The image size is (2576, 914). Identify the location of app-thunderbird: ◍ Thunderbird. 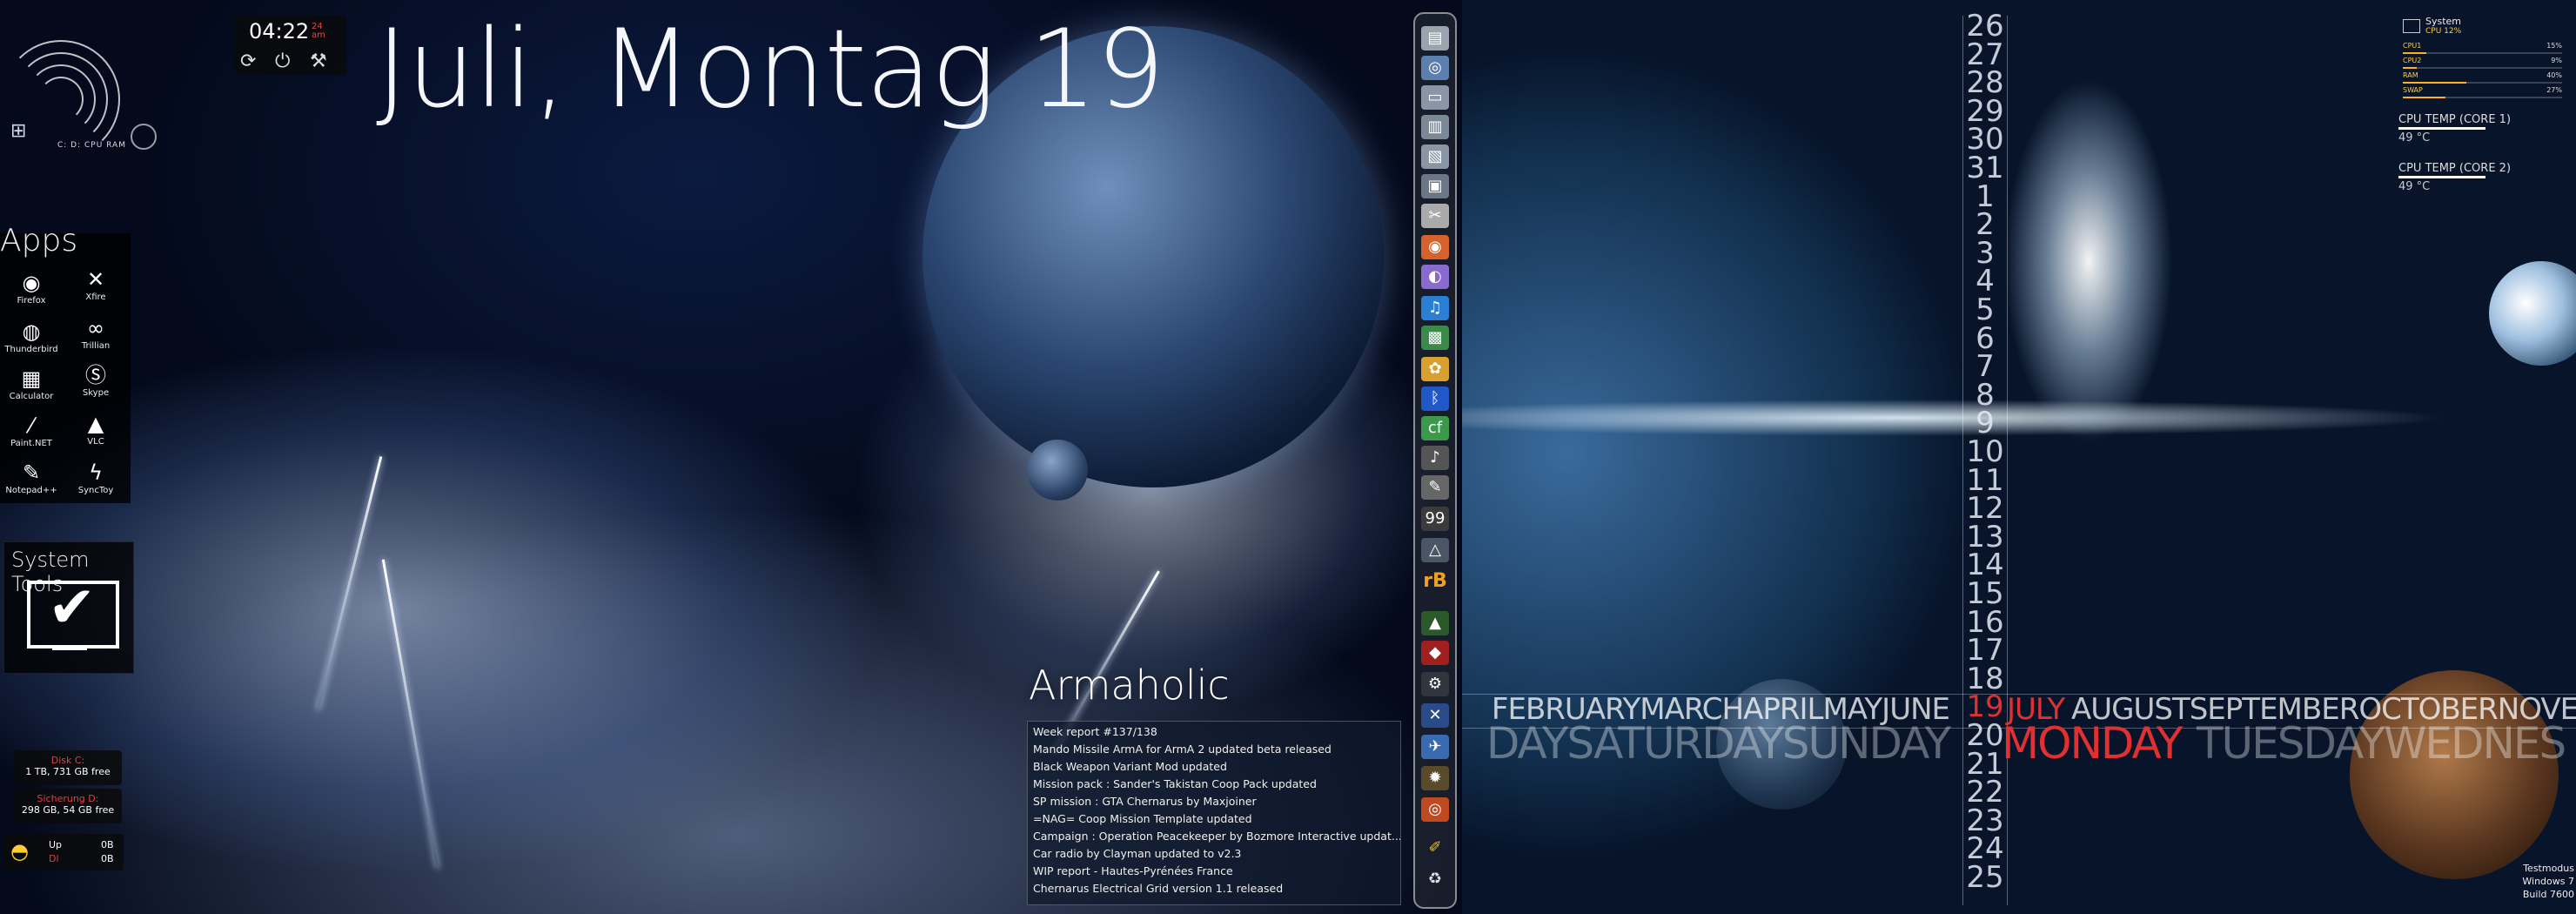
(32, 337).